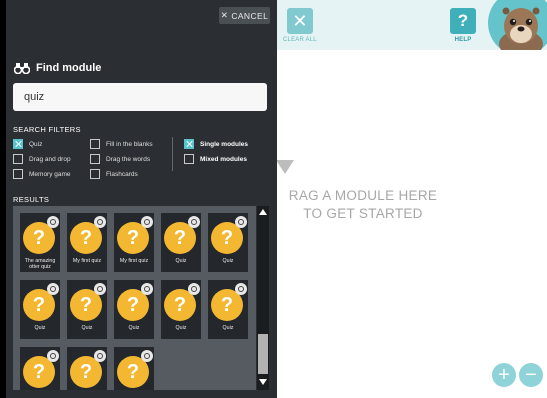  Describe the element at coordinates (299, 21) in the screenshot. I see `clear-icon: ✕` at that location.